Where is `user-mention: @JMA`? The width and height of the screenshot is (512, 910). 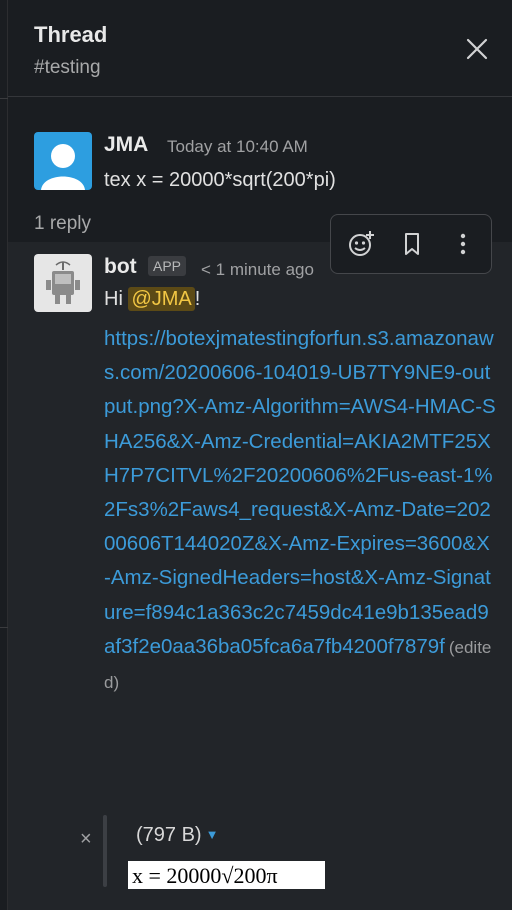
user-mention: @JMA is located at coordinates (161, 299).